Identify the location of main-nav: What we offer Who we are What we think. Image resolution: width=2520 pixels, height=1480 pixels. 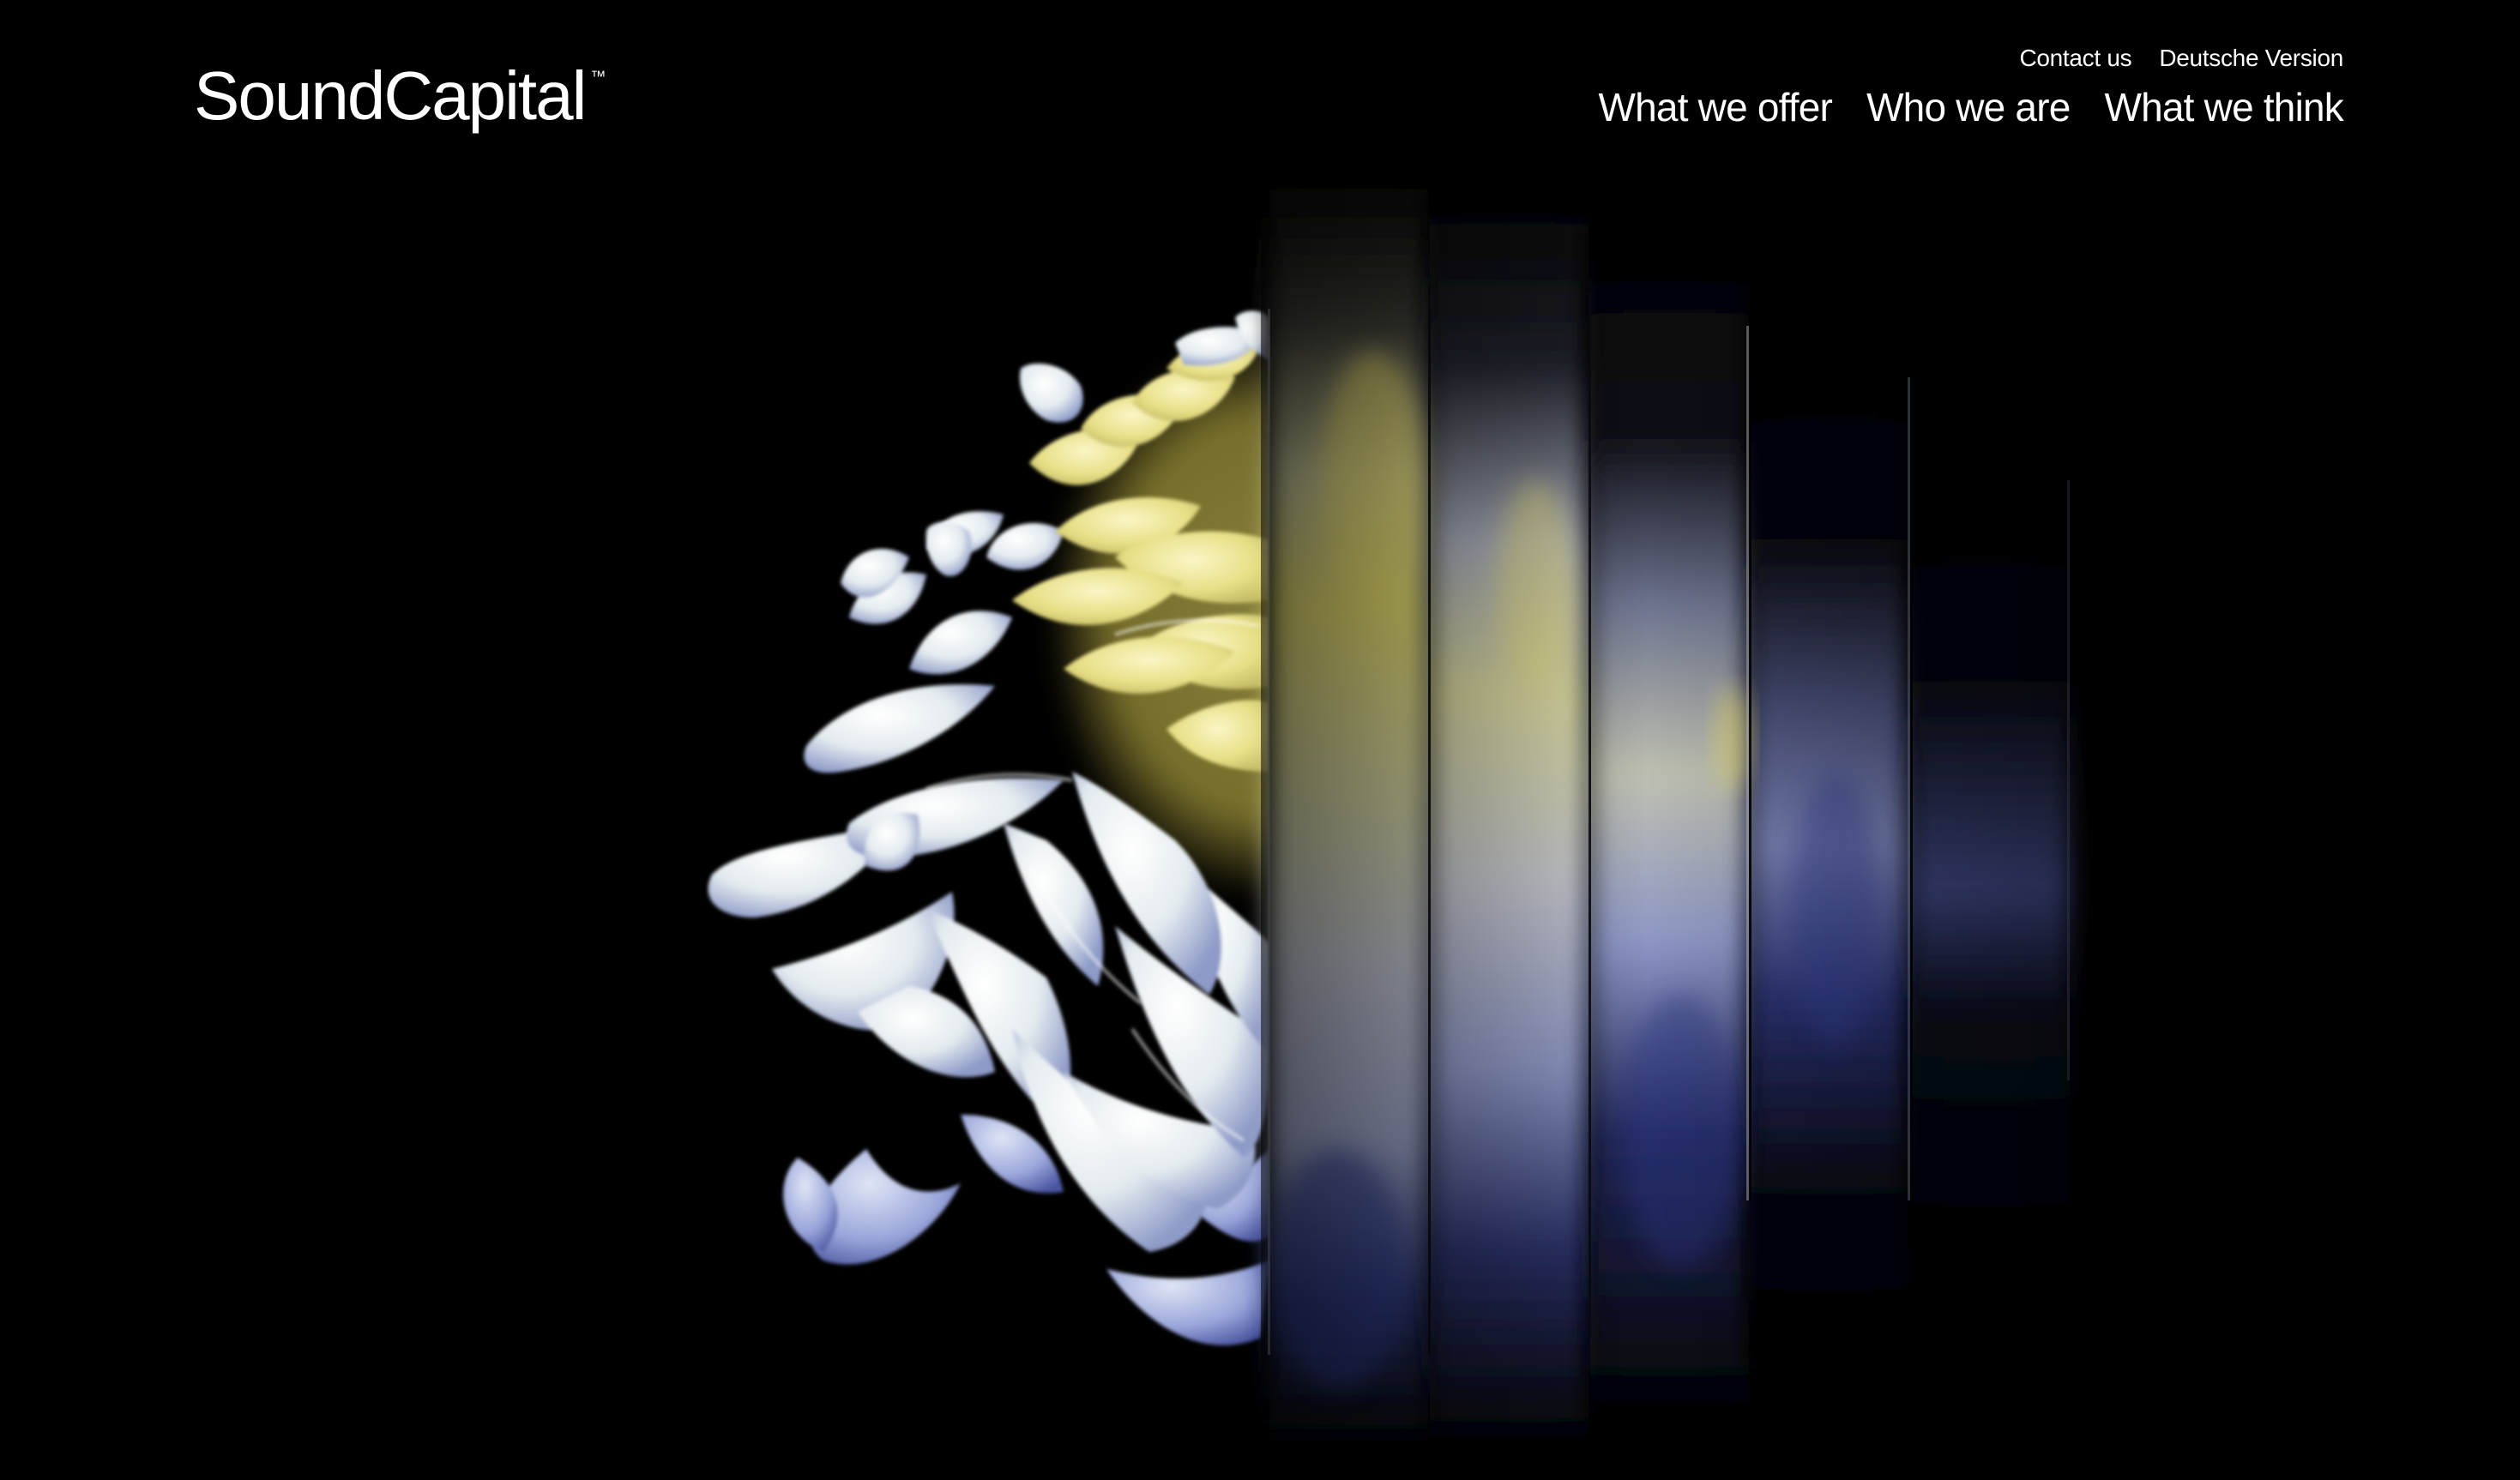
(1971, 107).